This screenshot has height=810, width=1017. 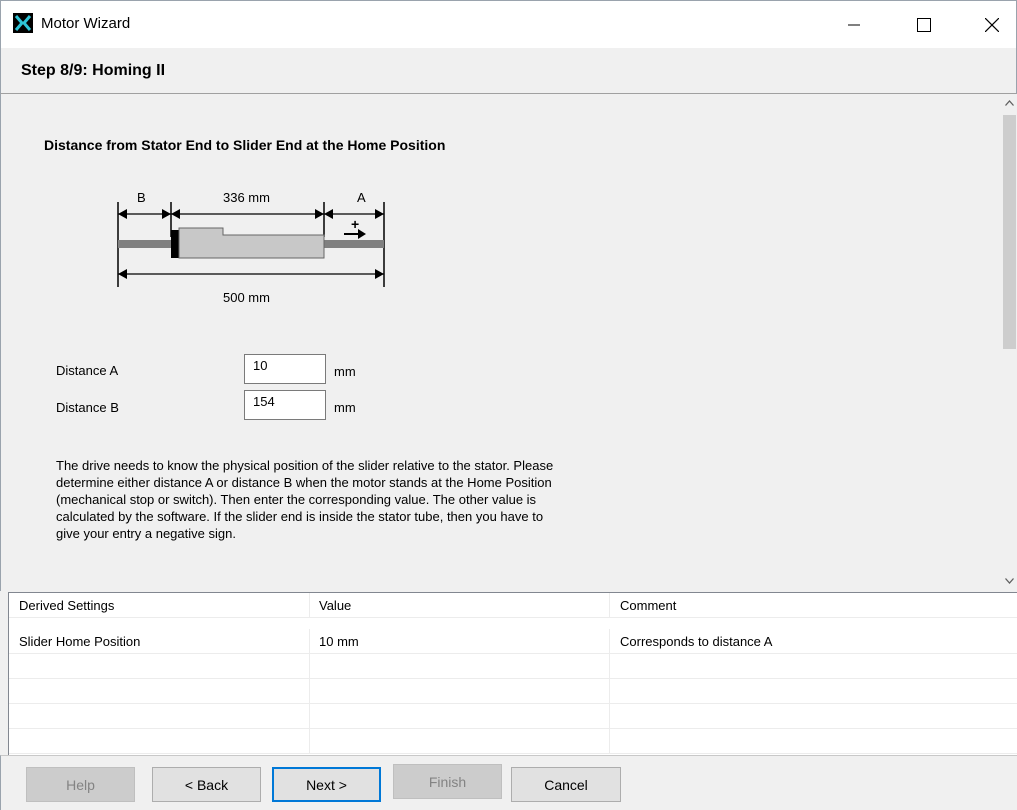 I want to click on label-a: A, so click(x=361, y=198).